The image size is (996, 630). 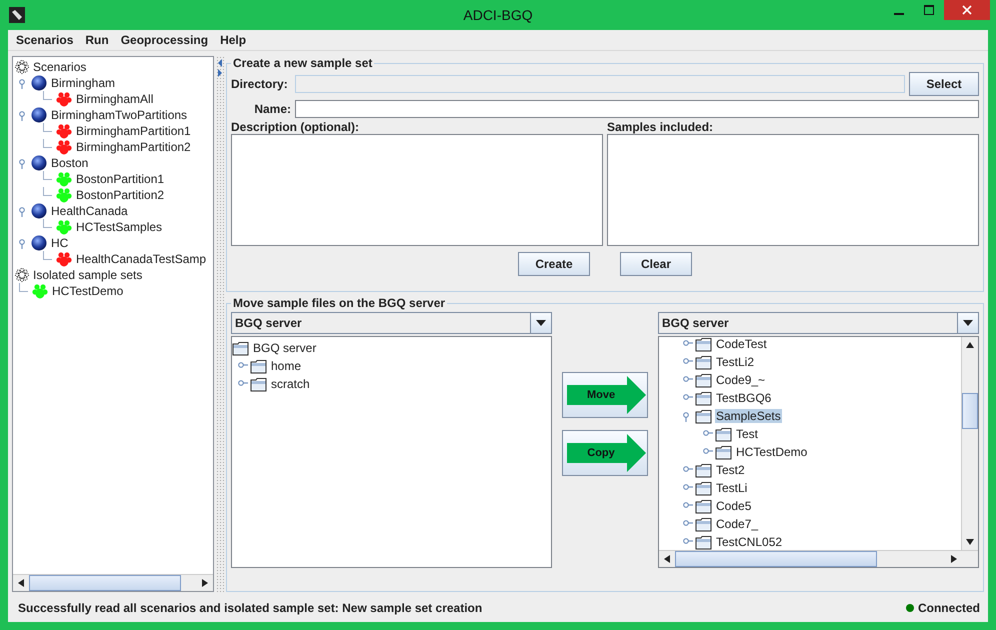 I want to click on arrow-button: Move, so click(x=605, y=395).